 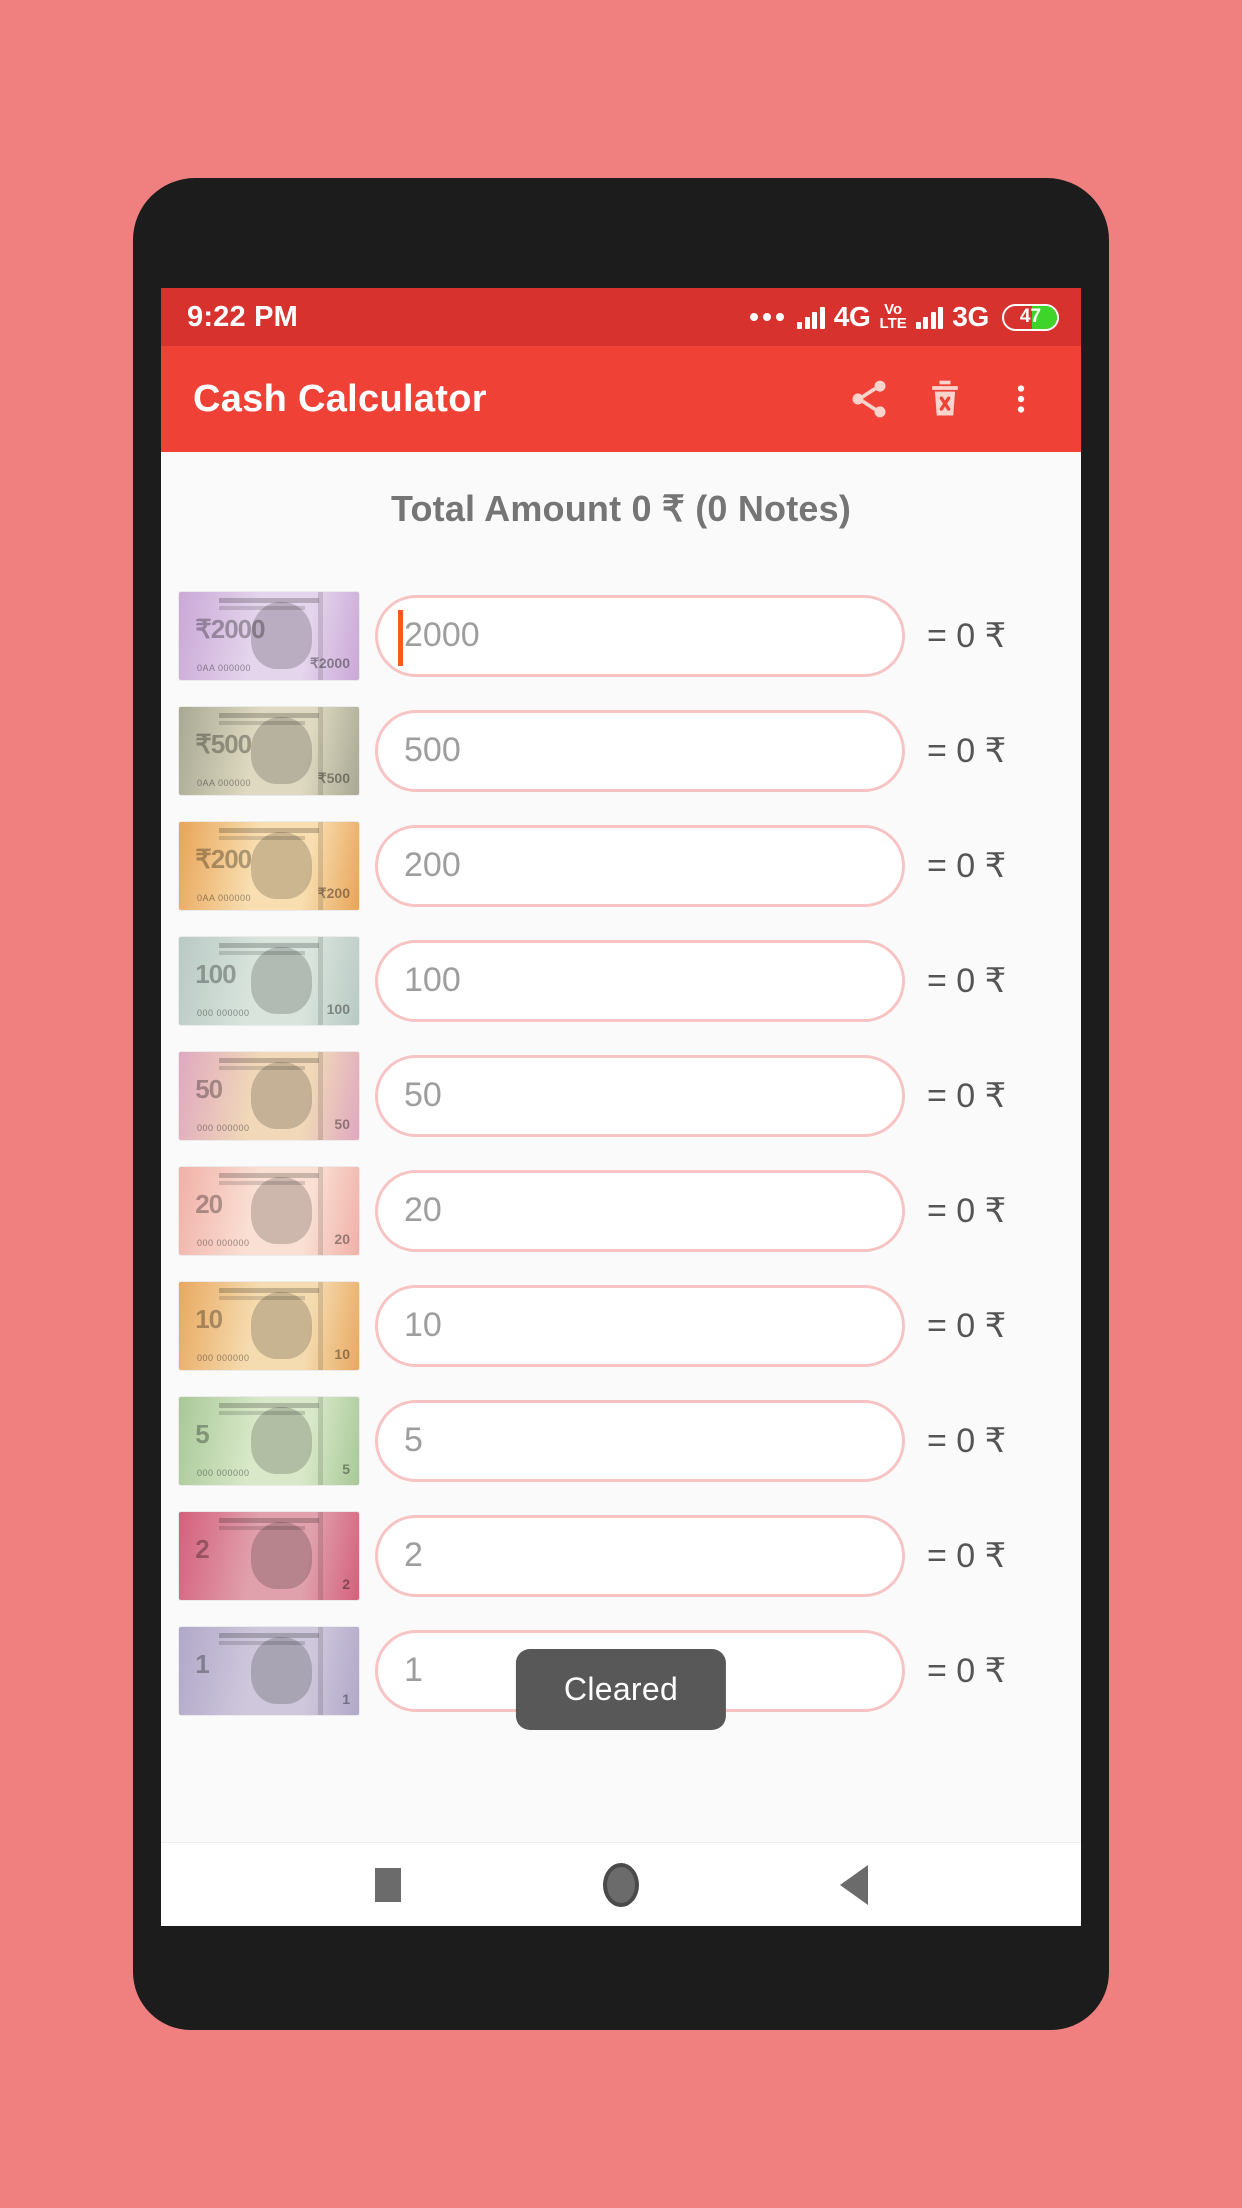 I want to click on count-input-10: 10, so click(x=640, y=1325).